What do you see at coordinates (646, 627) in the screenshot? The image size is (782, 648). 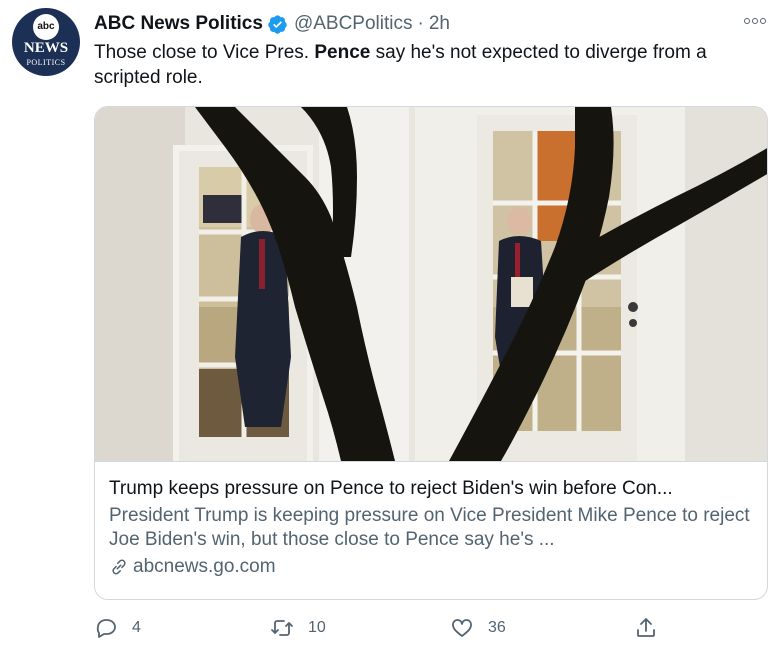 I see `share-icon` at bounding box center [646, 627].